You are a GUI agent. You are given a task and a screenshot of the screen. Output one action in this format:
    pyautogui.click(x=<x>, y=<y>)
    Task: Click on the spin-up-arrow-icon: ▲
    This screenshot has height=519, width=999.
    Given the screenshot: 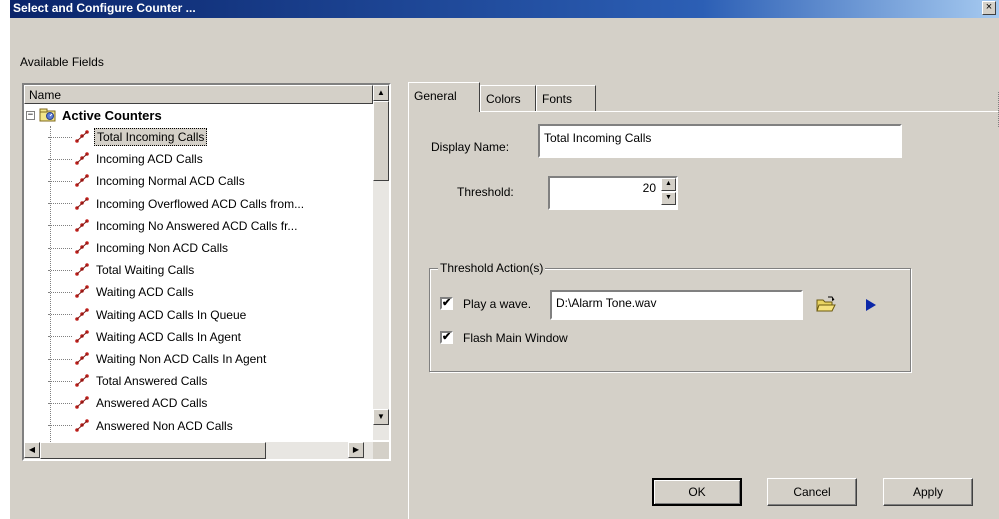 What is the action you would take?
    pyautogui.click(x=668, y=184)
    